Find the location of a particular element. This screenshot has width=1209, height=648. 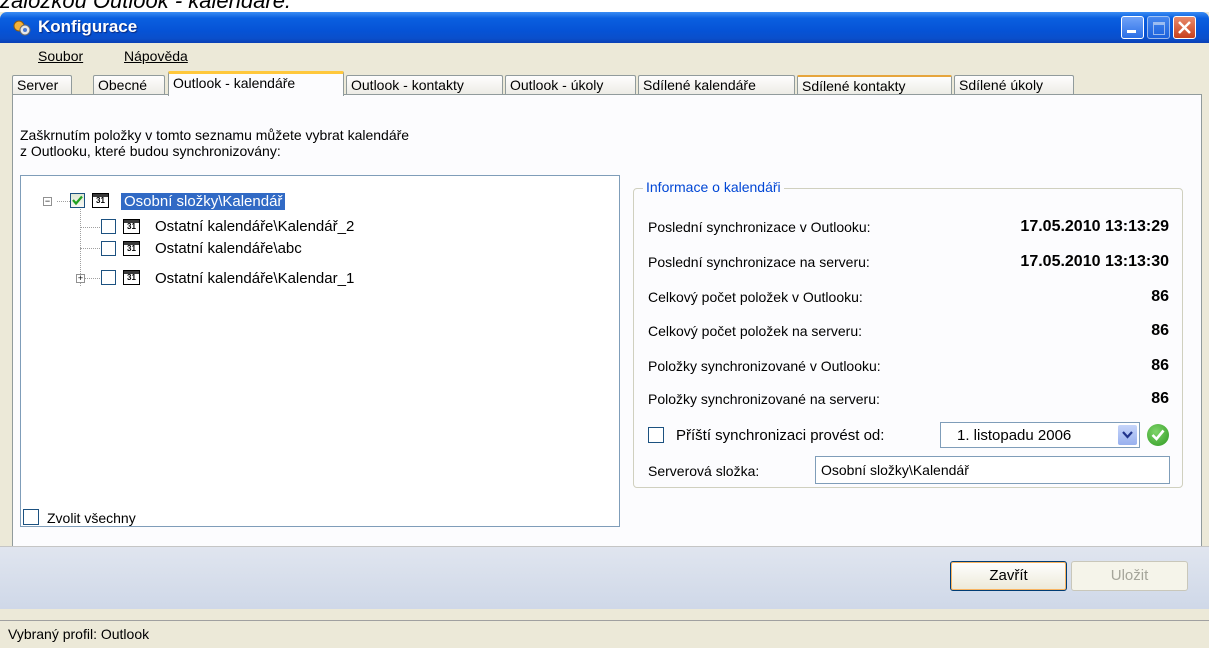

status-text: Vybraný profil: Outlook is located at coordinates (79, 634).